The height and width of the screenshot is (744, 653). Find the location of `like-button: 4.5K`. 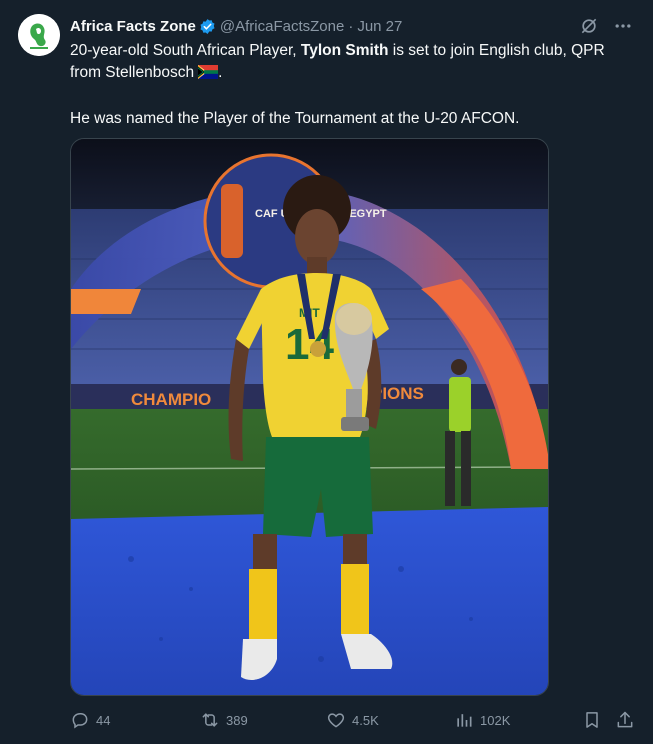

like-button: 4.5K is located at coordinates (352, 720).